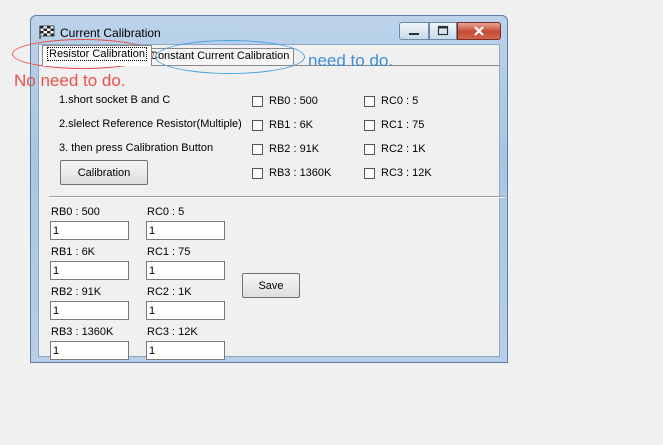  What do you see at coordinates (82, 332) in the screenshot?
I see `field-rb3-label: RB3 : 1360K` at bounding box center [82, 332].